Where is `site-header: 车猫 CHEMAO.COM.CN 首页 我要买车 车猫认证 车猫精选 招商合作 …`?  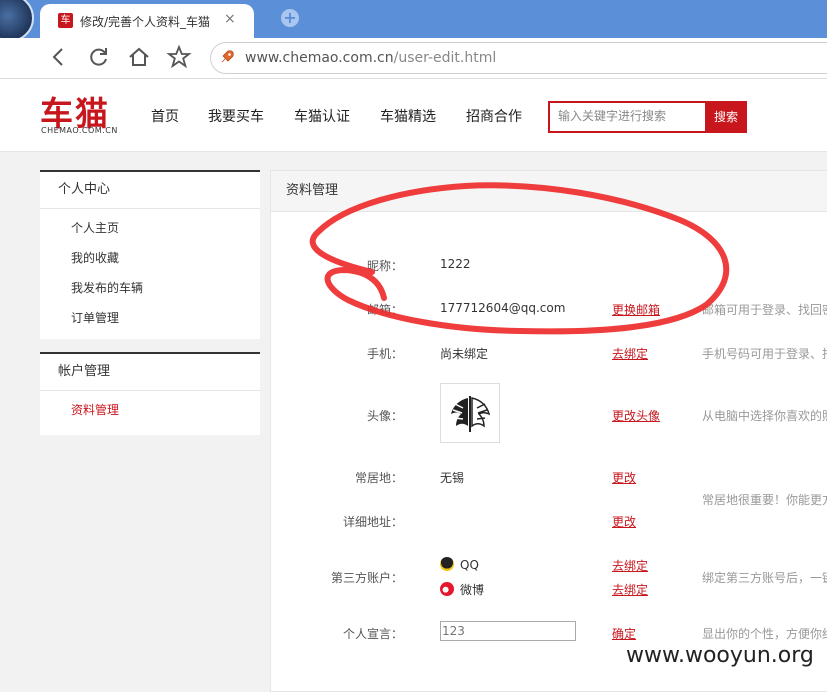
site-header: 车猫 CHEMAO.COM.CN 首页 我要买车 车猫认证 车猫精选 招商合作 … is located at coordinates (413, 115).